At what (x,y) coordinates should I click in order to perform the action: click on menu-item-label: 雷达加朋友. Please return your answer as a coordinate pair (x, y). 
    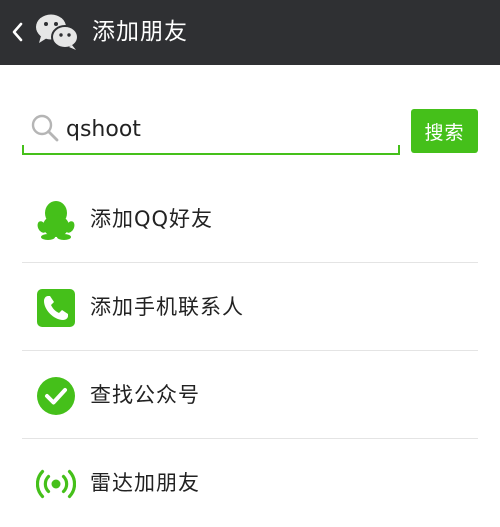
    Looking at the image, I should click on (145, 483).